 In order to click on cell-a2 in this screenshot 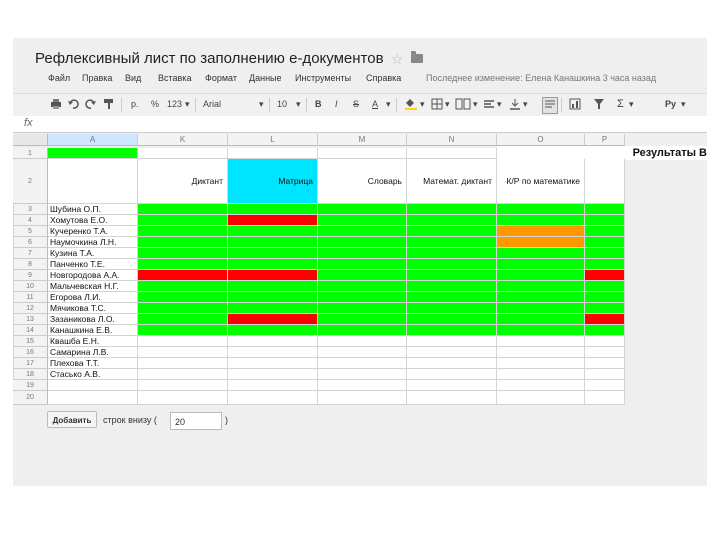, I will do `click(93, 181)`.